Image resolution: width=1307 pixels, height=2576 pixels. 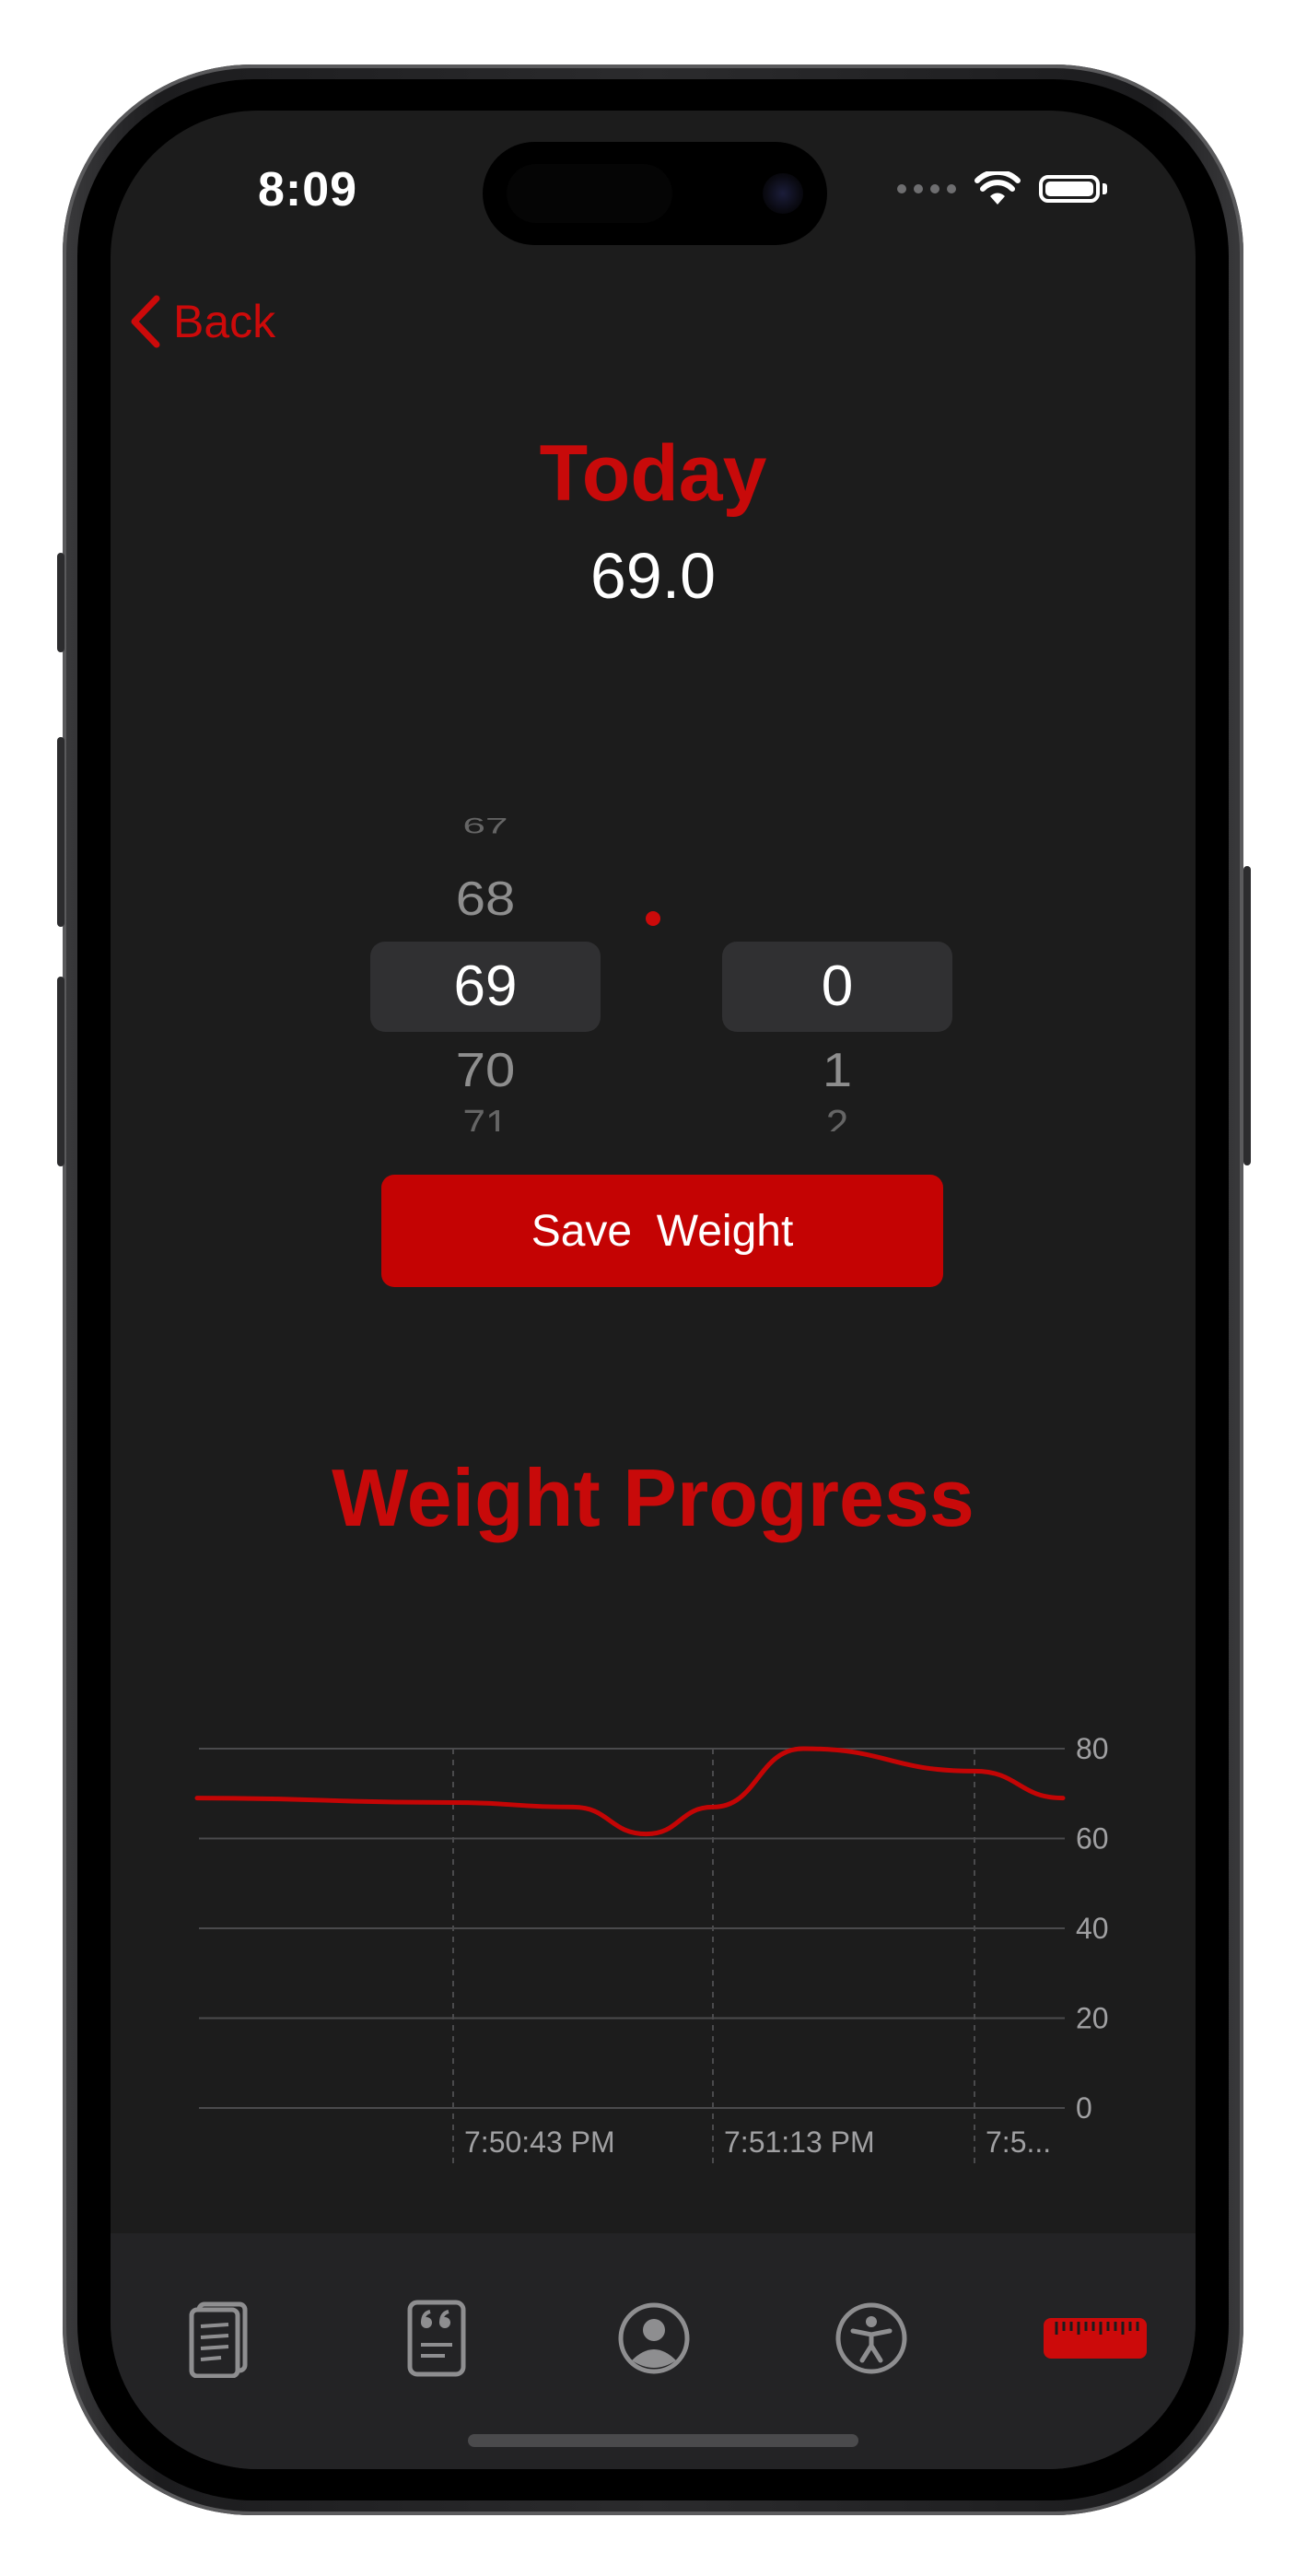 I want to click on status-time: 8:09, so click(x=308, y=190).